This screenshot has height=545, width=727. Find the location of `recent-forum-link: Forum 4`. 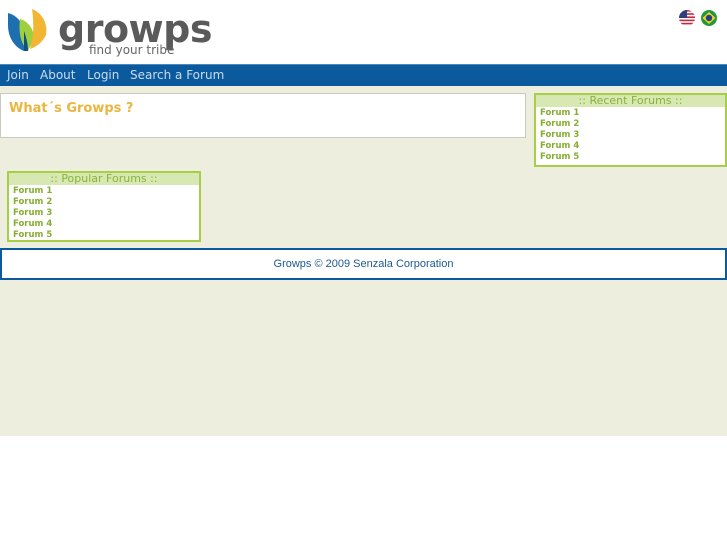

recent-forum-link: Forum 4 is located at coordinates (632, 146).